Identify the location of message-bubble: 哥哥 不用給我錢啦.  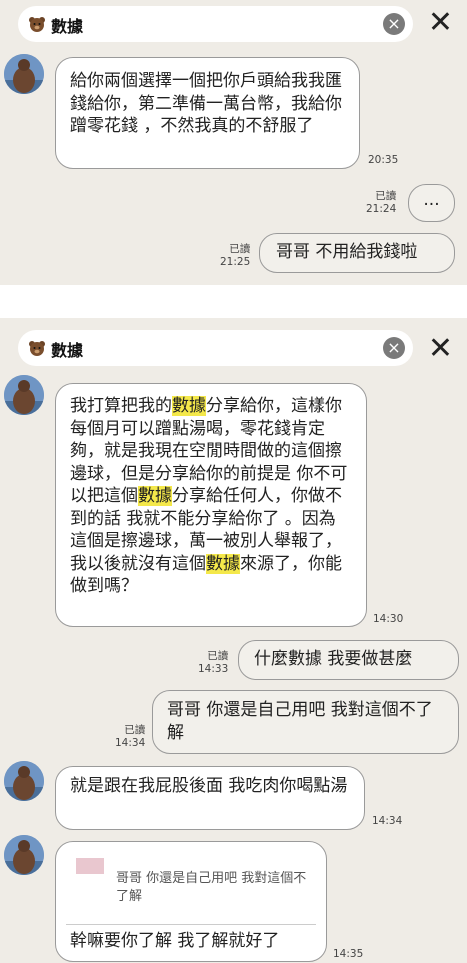
(357, 253).